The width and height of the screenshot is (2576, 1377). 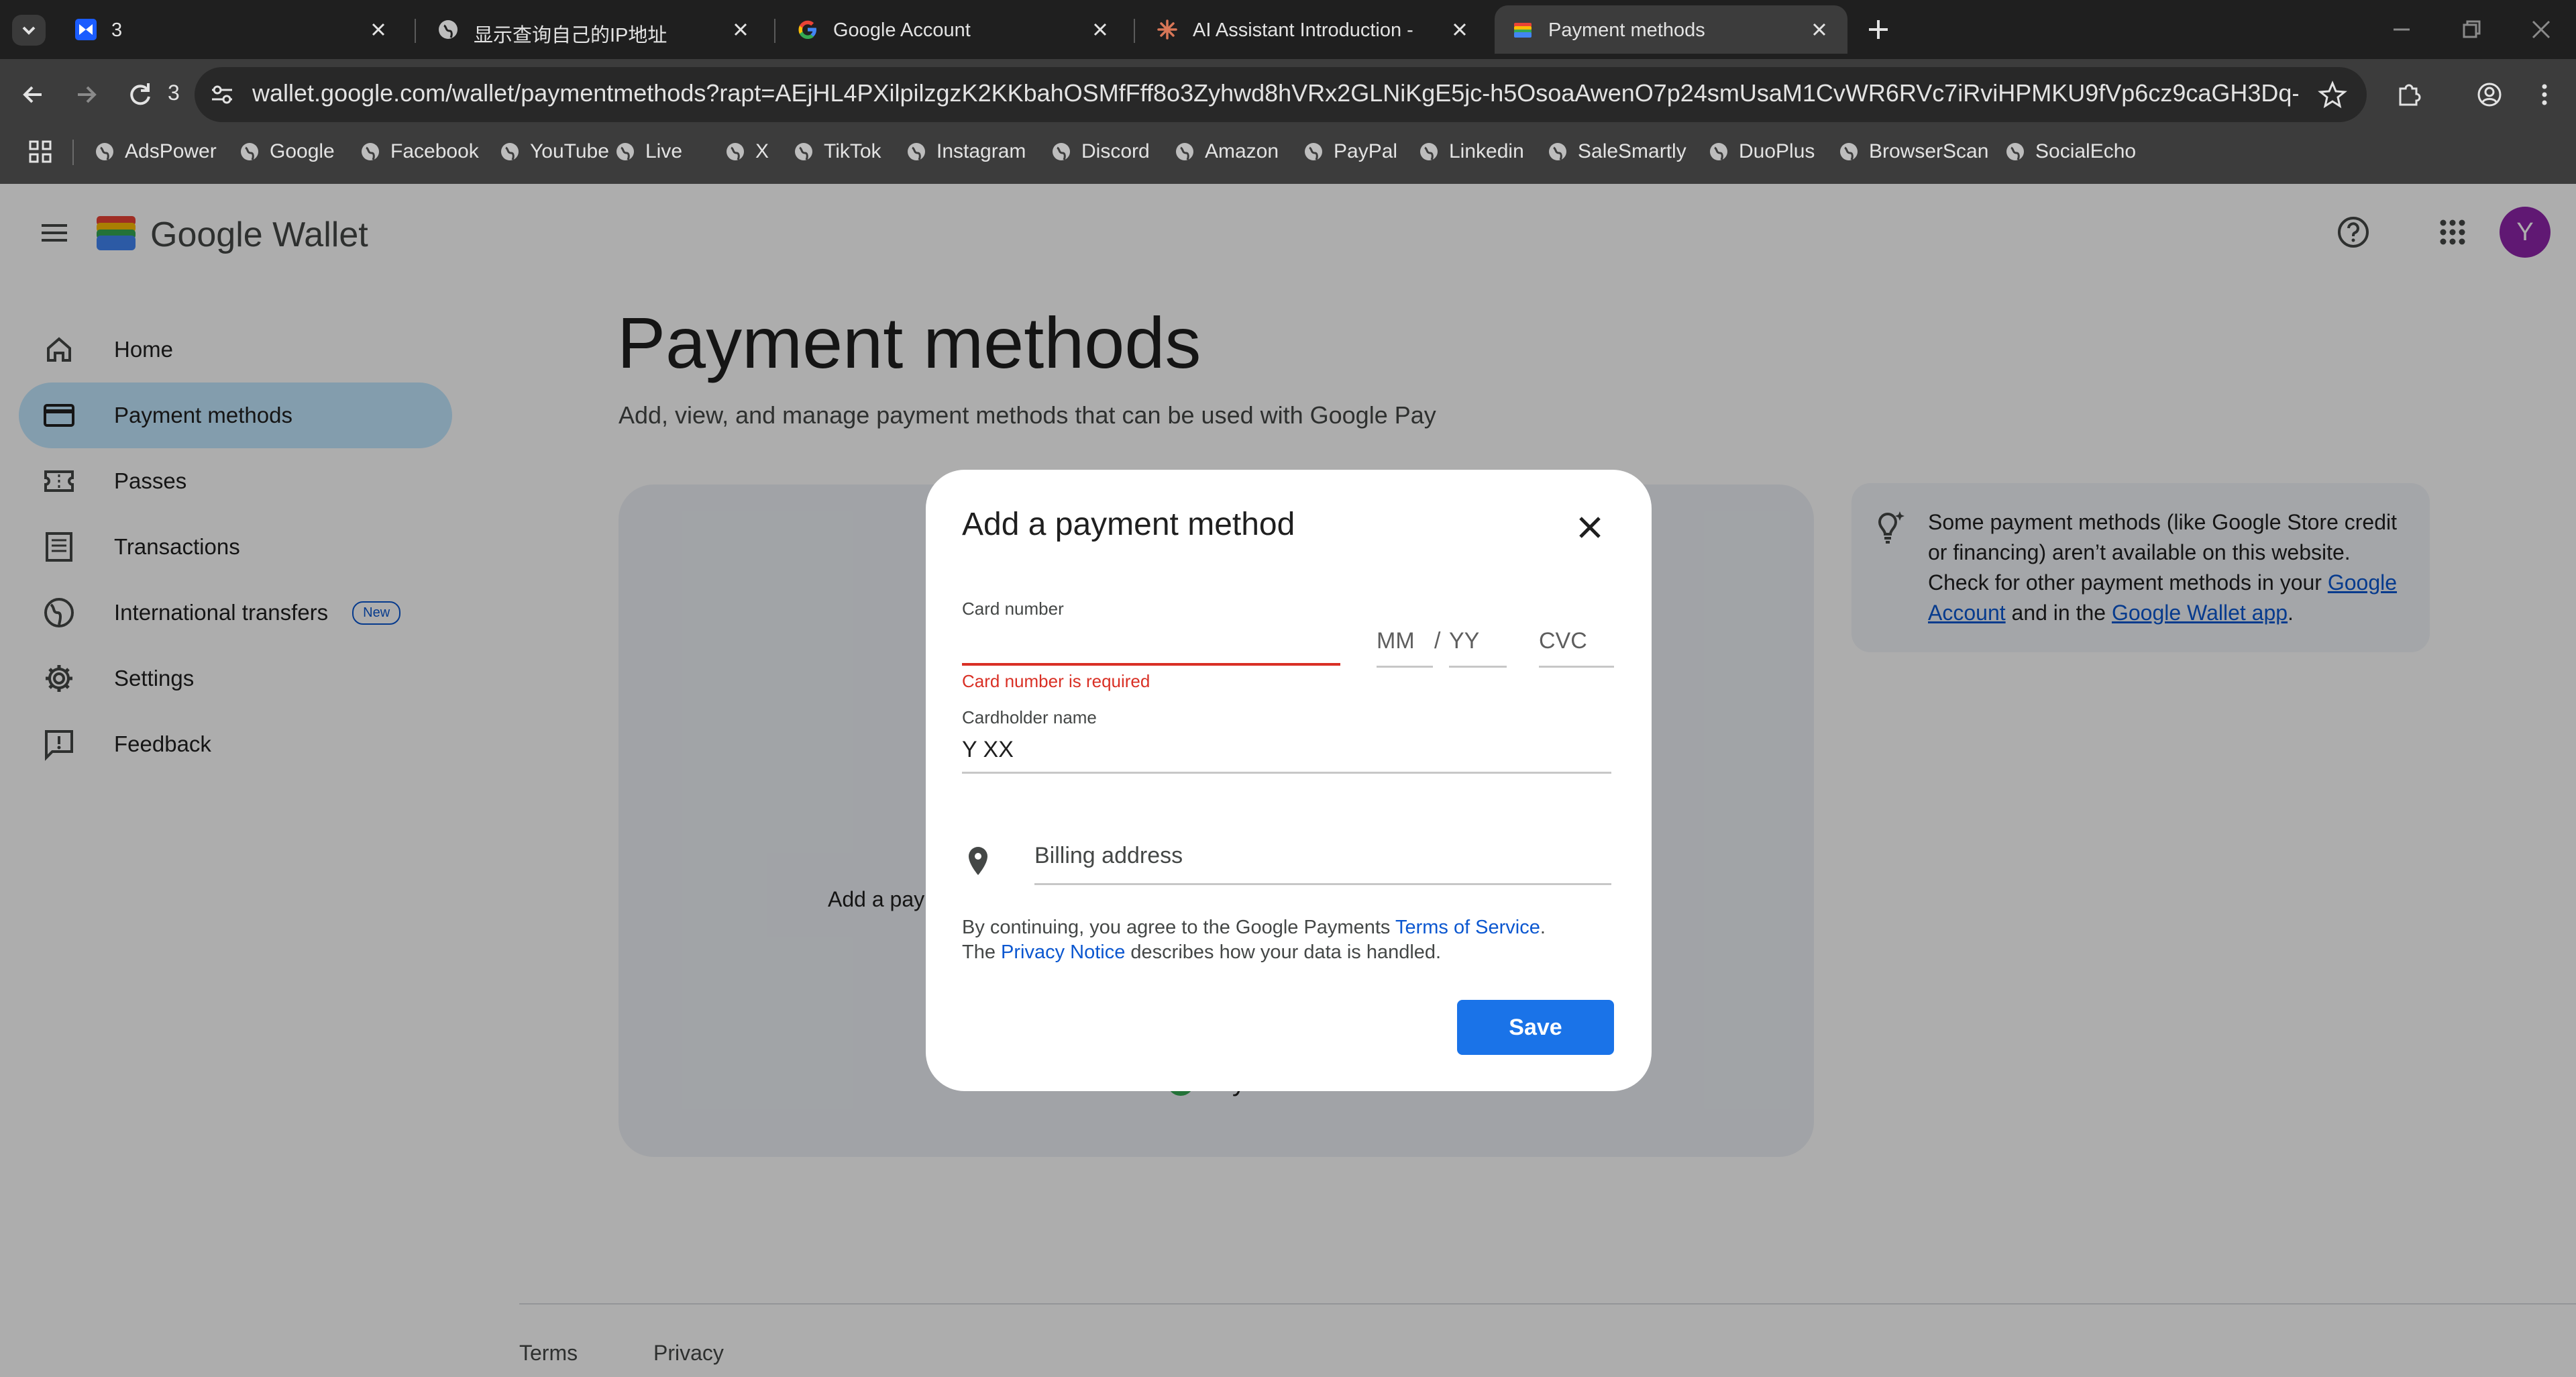 I want to click on restore-button, so click(x=2471, y=29).